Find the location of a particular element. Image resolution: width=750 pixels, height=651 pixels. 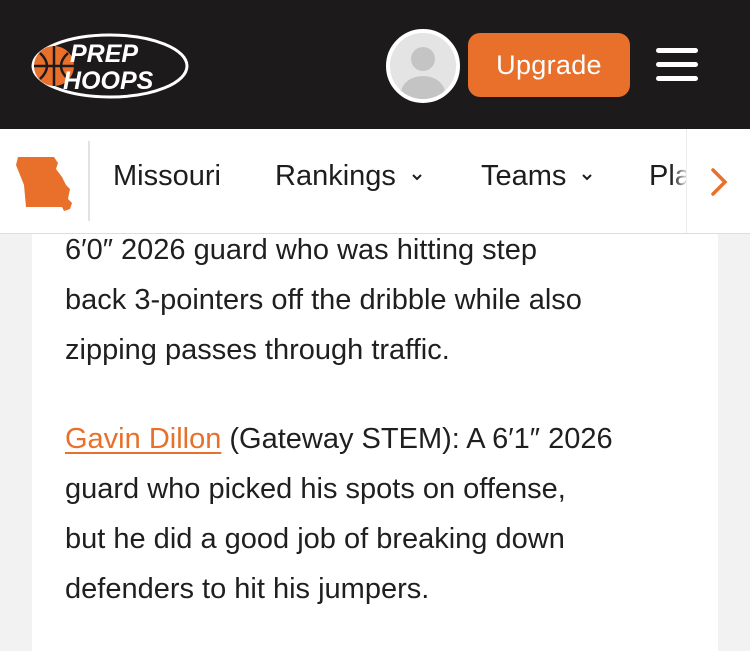

subnav-item-label: Pla is located at coordinates (670, 176).